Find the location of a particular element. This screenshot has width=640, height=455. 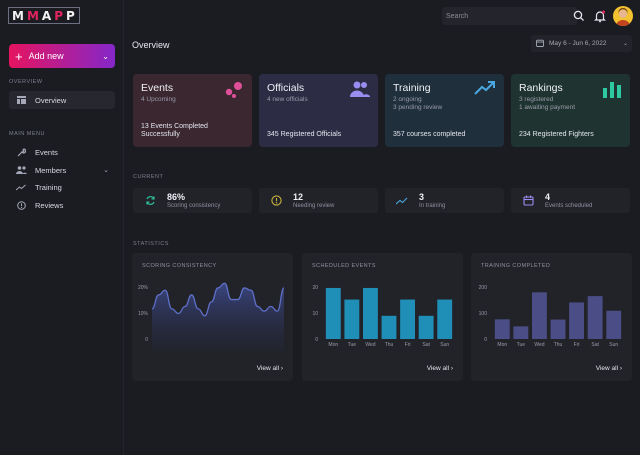

sidebar-item-label: Members is located at coordinates (51, 170).